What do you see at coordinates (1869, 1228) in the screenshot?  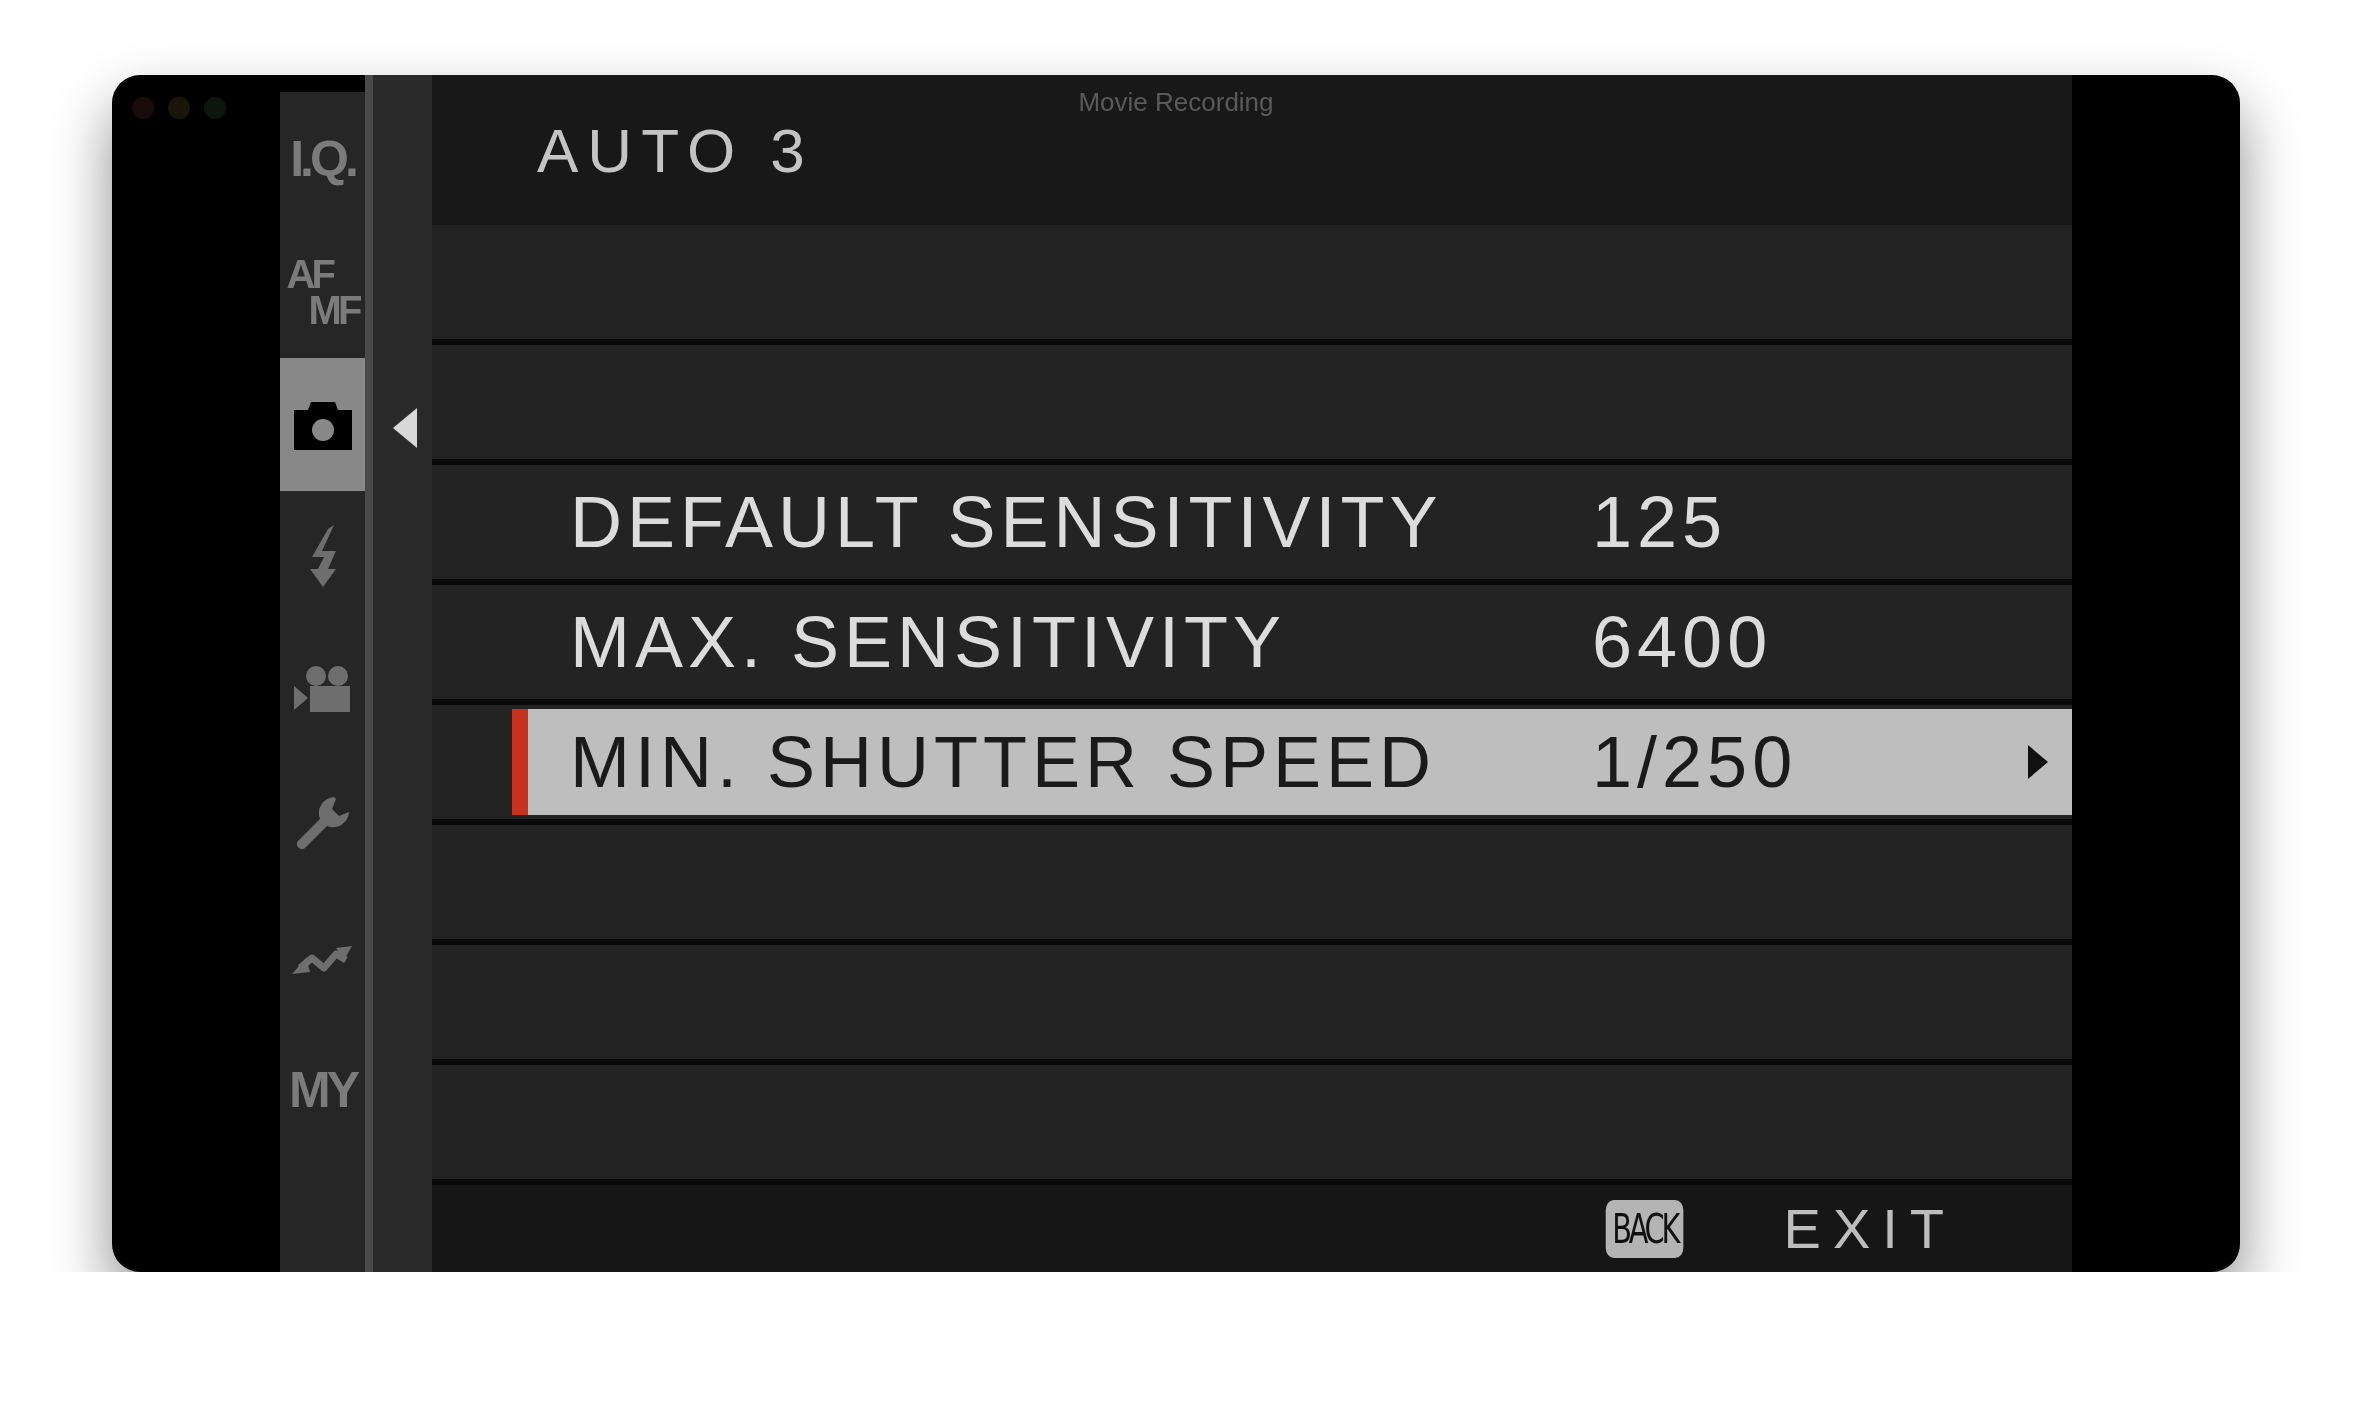 I see `exit-label: EXIT` at bounding box center [1869, 1228].